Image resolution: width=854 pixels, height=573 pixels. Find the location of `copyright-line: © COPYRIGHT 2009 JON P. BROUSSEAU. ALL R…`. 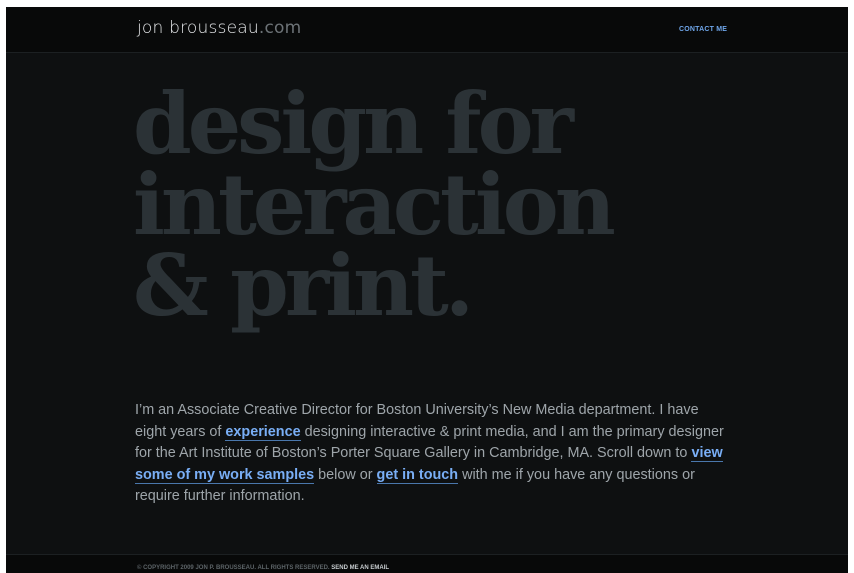

copyright-line: © COPYRIGHT 2009 JON P. BROUSSEAU. ALL R… is located at coordinates (263, 568).